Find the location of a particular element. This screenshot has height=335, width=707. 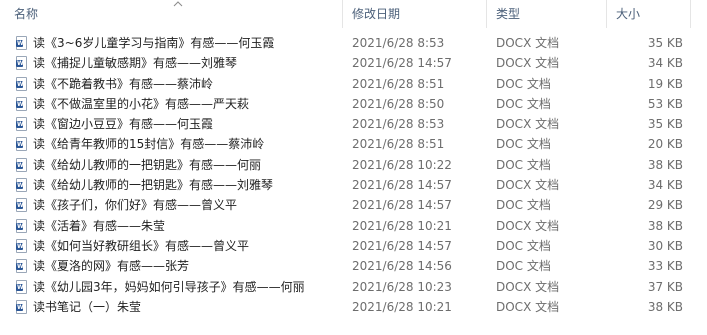

file-date: 2021/6/28 8:50 is located at coordinates (398, 103).